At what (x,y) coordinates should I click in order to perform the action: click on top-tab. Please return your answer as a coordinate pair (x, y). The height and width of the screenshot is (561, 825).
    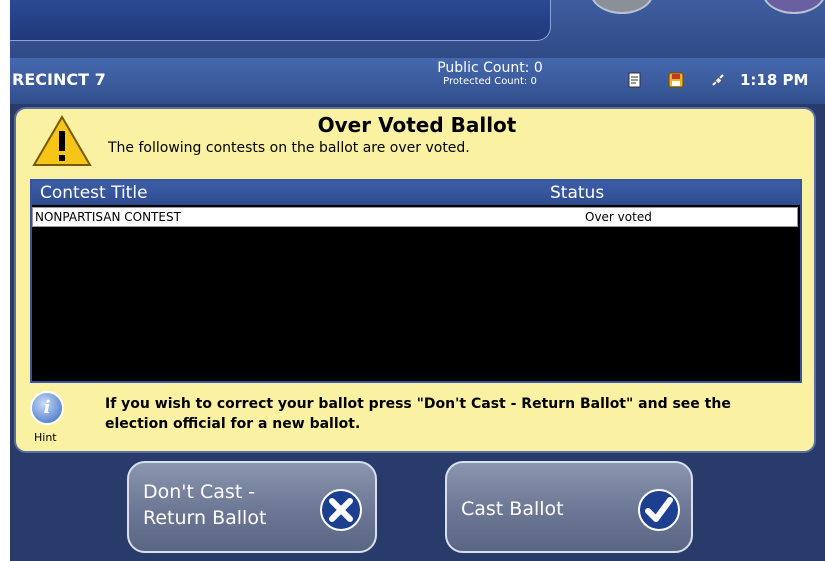
    Looking at the image, I should click on (280, 20).